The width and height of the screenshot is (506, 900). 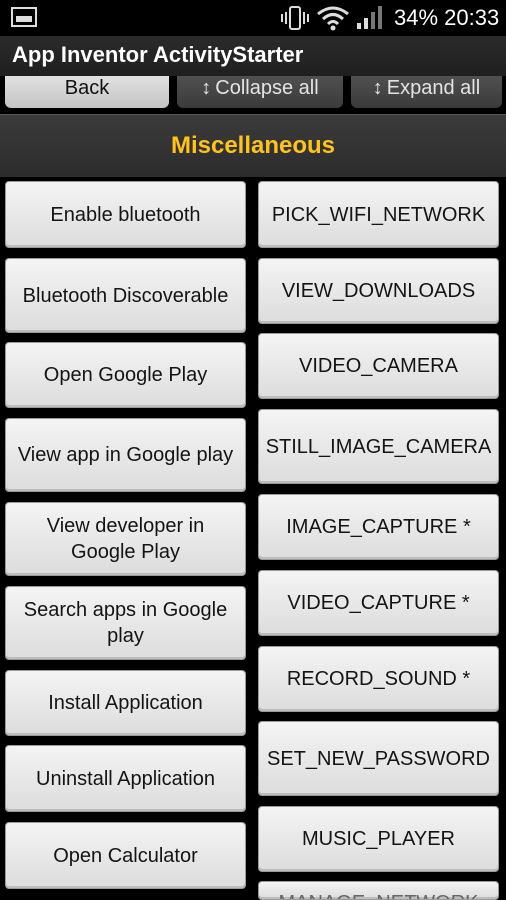 I want to click on video-camera-button: VIDEO_CAMERA, so click(x=378, y=366).